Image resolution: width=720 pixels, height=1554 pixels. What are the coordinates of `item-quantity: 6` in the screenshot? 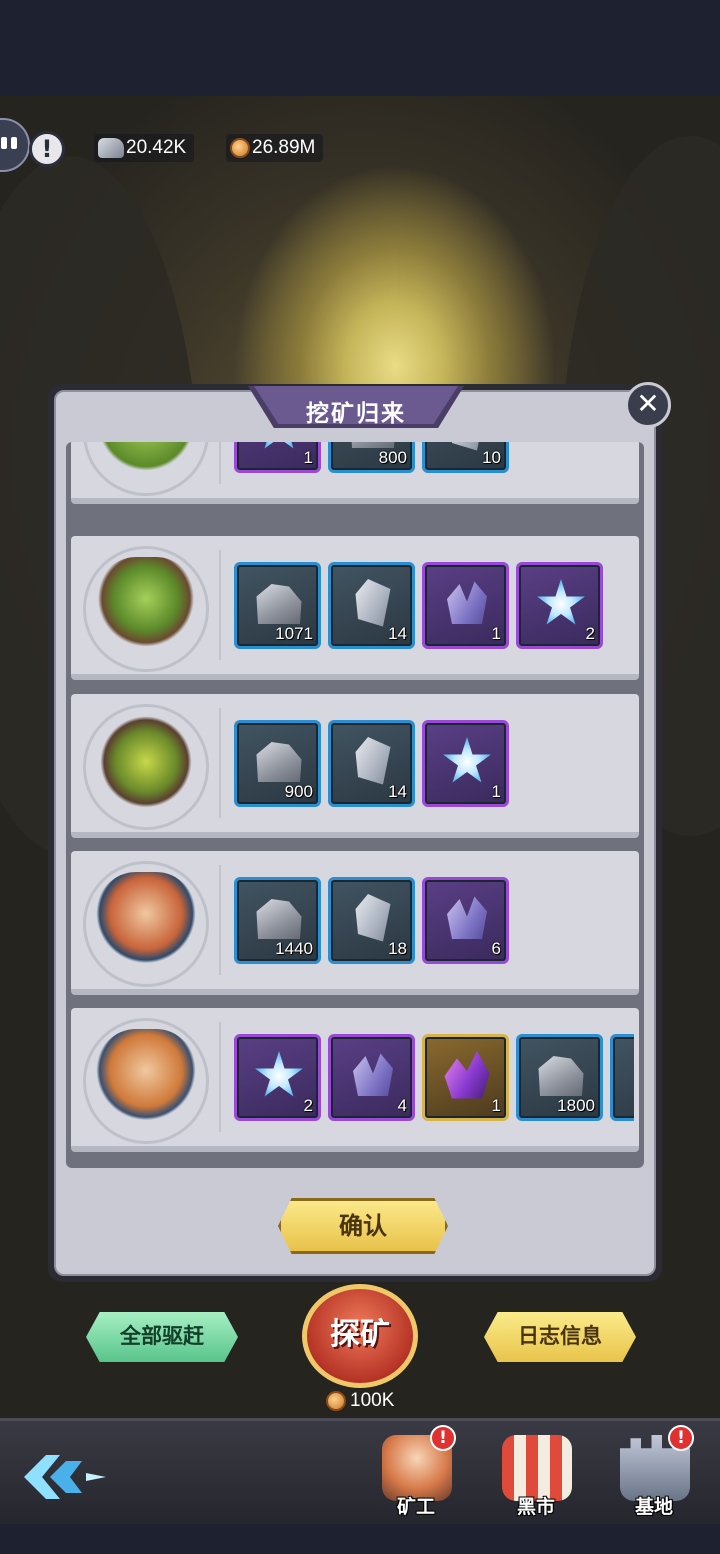 It's located at (496, 948).